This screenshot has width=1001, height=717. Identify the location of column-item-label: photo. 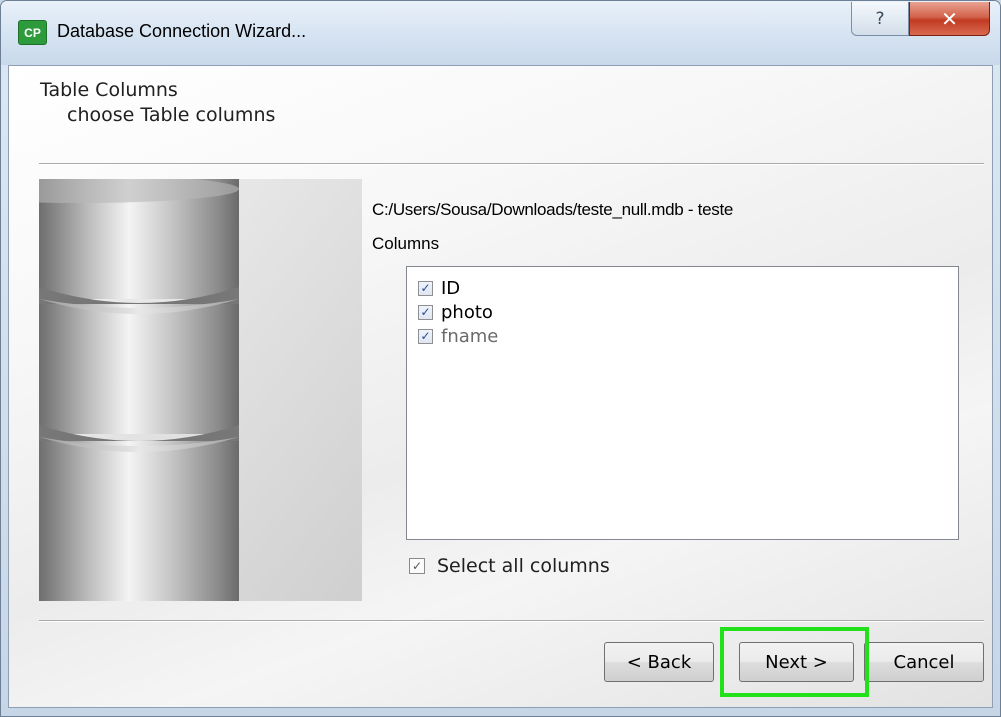
(467, 312).